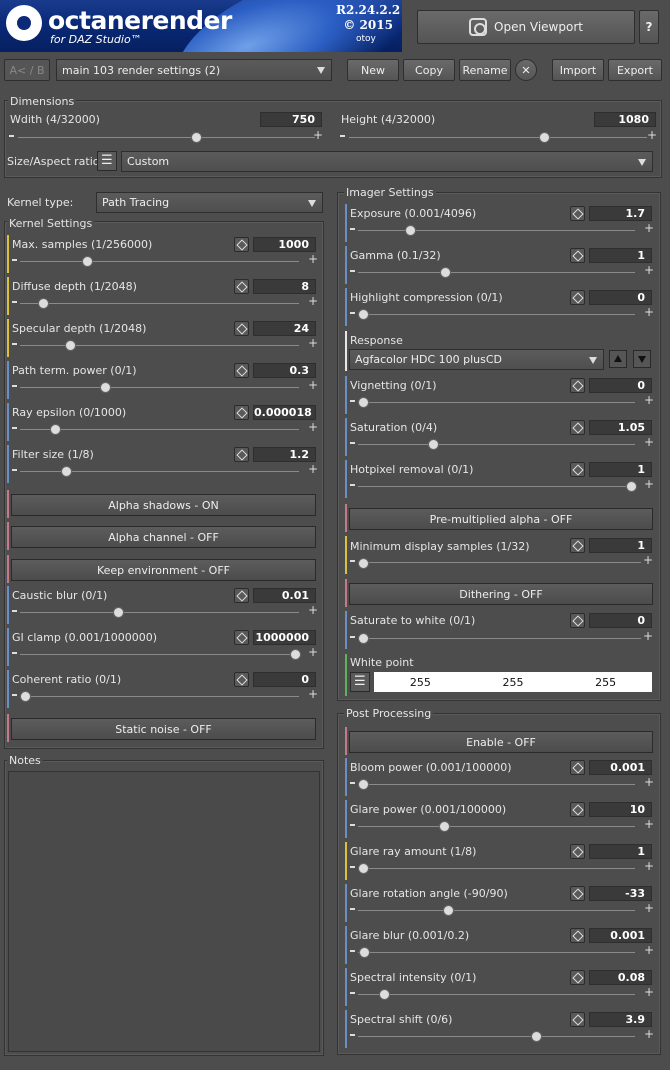  What do you see at coordinates (620, 385) in the screenshot?
I see `vignetting-value: 0` at bounding box center [620, 385].